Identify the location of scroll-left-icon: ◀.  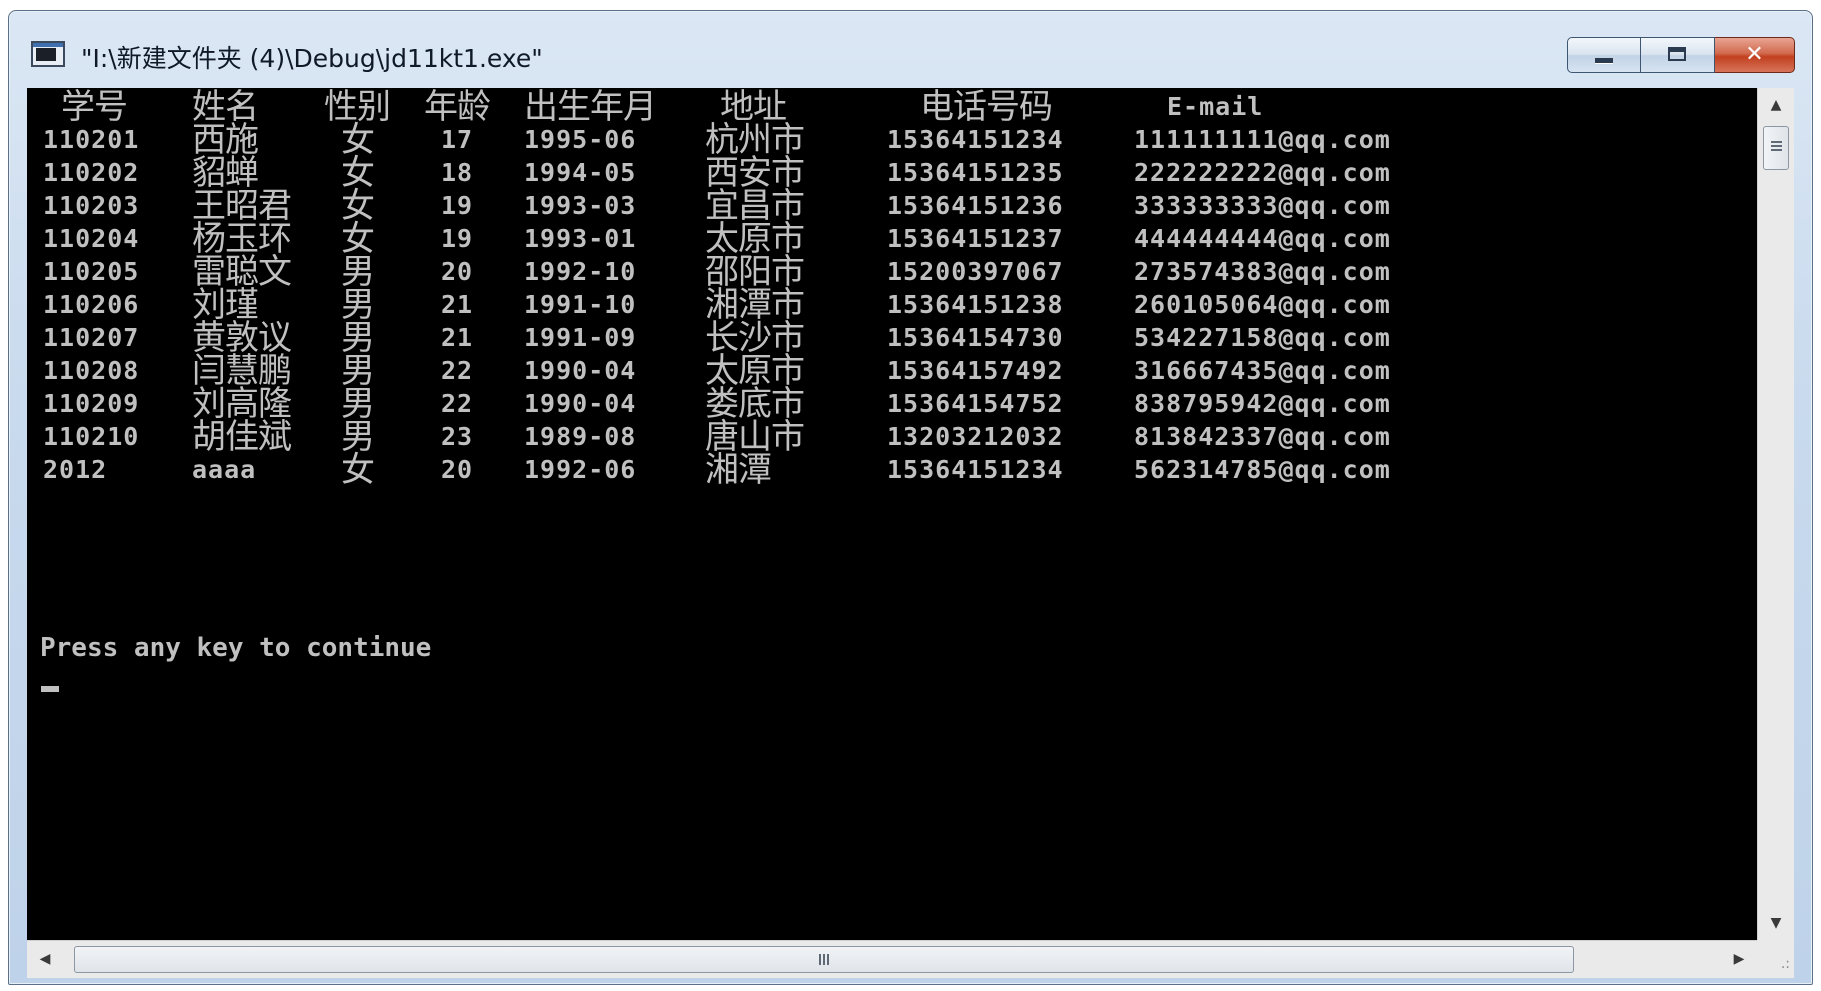
(45, 959).